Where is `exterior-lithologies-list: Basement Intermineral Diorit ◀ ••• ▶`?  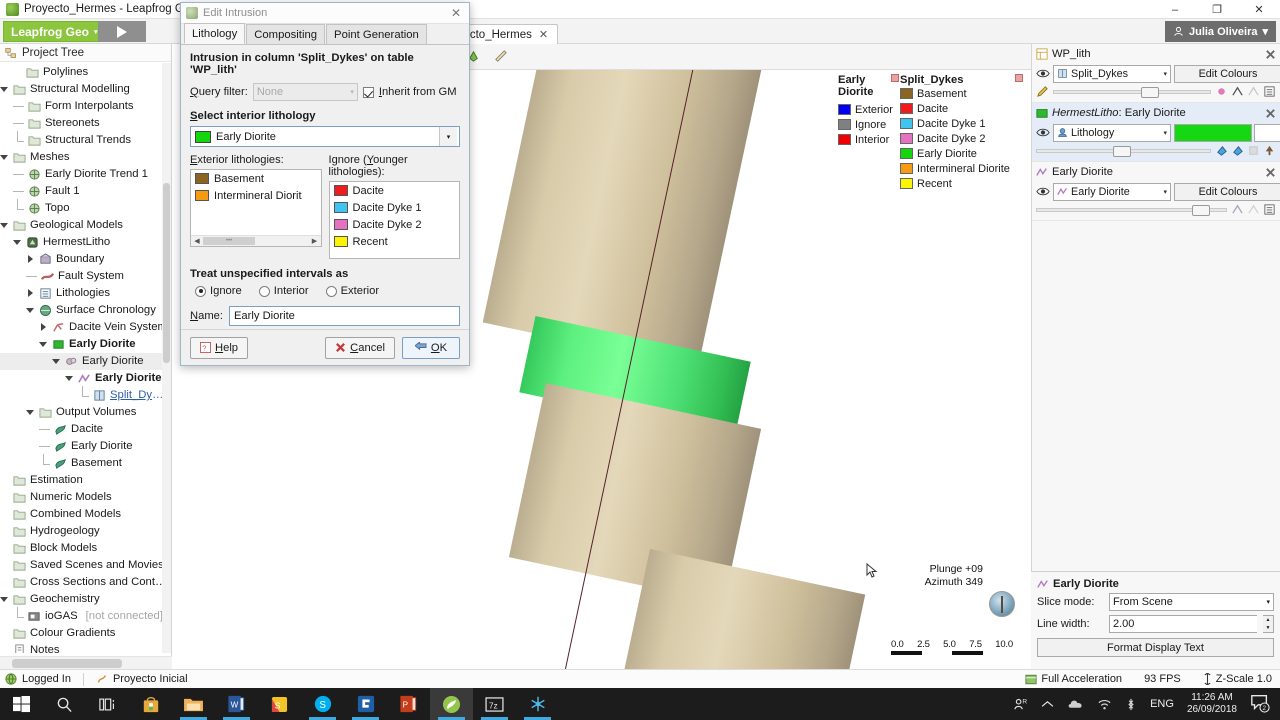 exterior-lithologies-list: Basement Intermineral Diorit ◀ ••• ▶ is located at coordinates (256, 208).